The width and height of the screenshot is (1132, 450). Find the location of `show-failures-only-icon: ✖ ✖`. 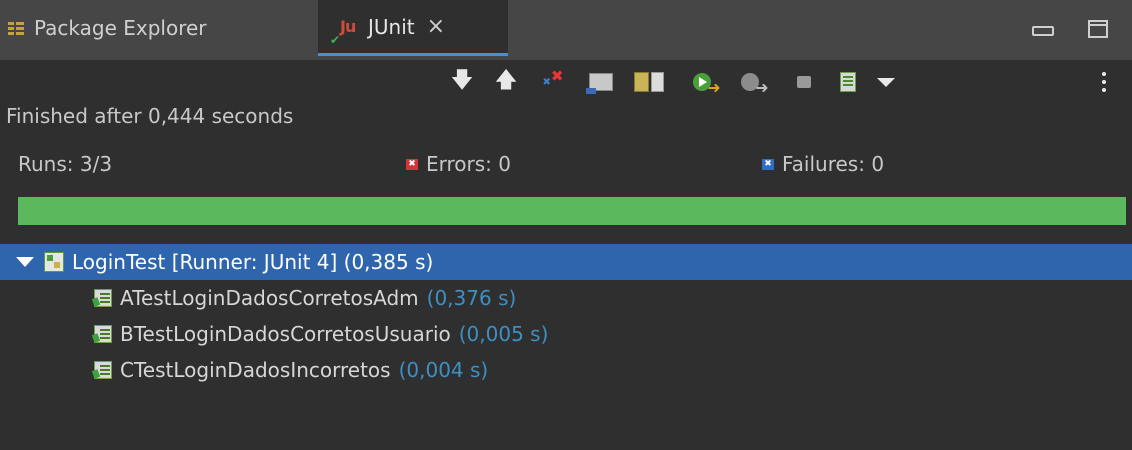

show-failures-only-icon: ✖ ✖ is located at coordinates (553, 81).